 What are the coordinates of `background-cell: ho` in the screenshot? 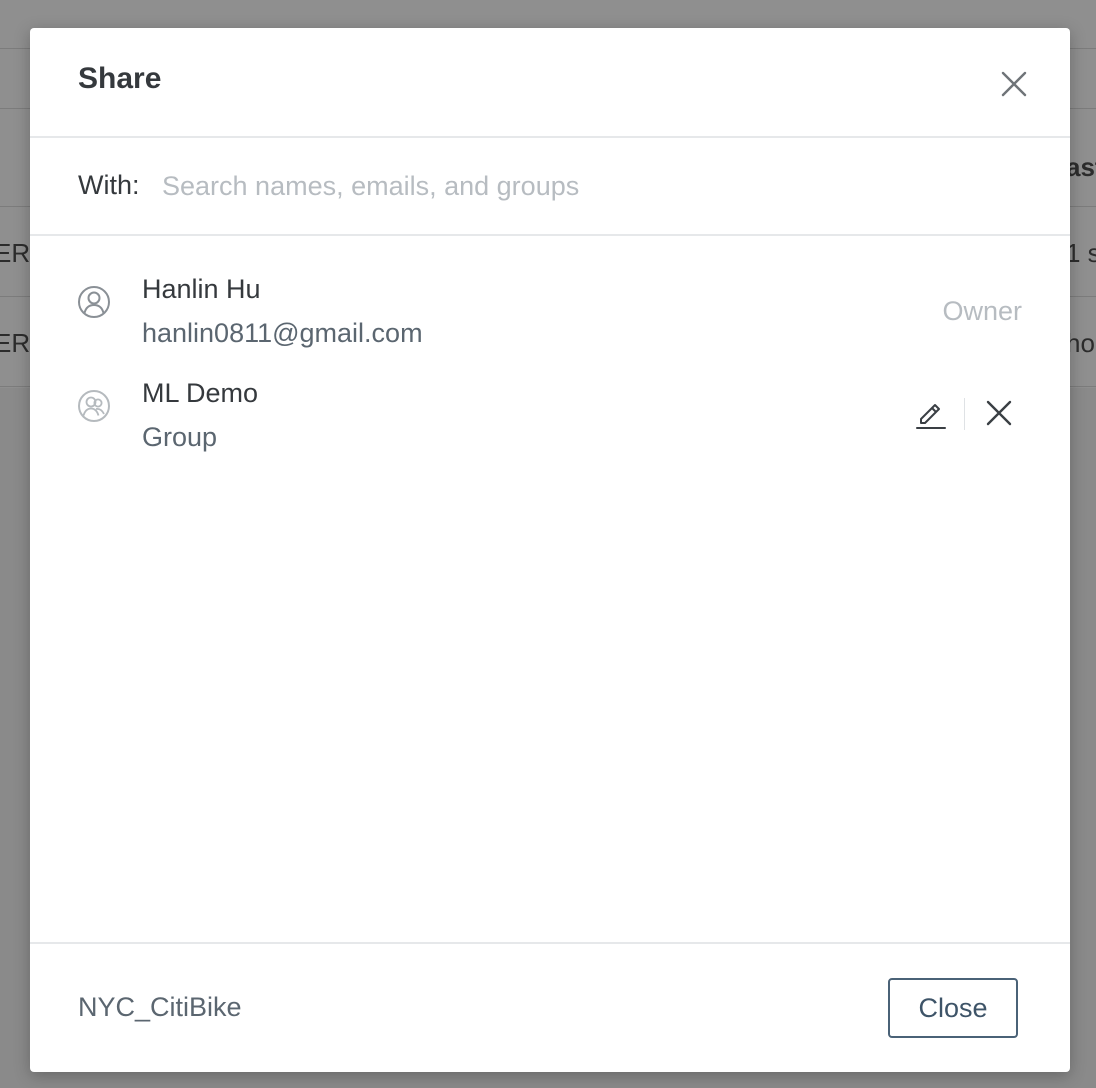 It's located at (1080, 343).